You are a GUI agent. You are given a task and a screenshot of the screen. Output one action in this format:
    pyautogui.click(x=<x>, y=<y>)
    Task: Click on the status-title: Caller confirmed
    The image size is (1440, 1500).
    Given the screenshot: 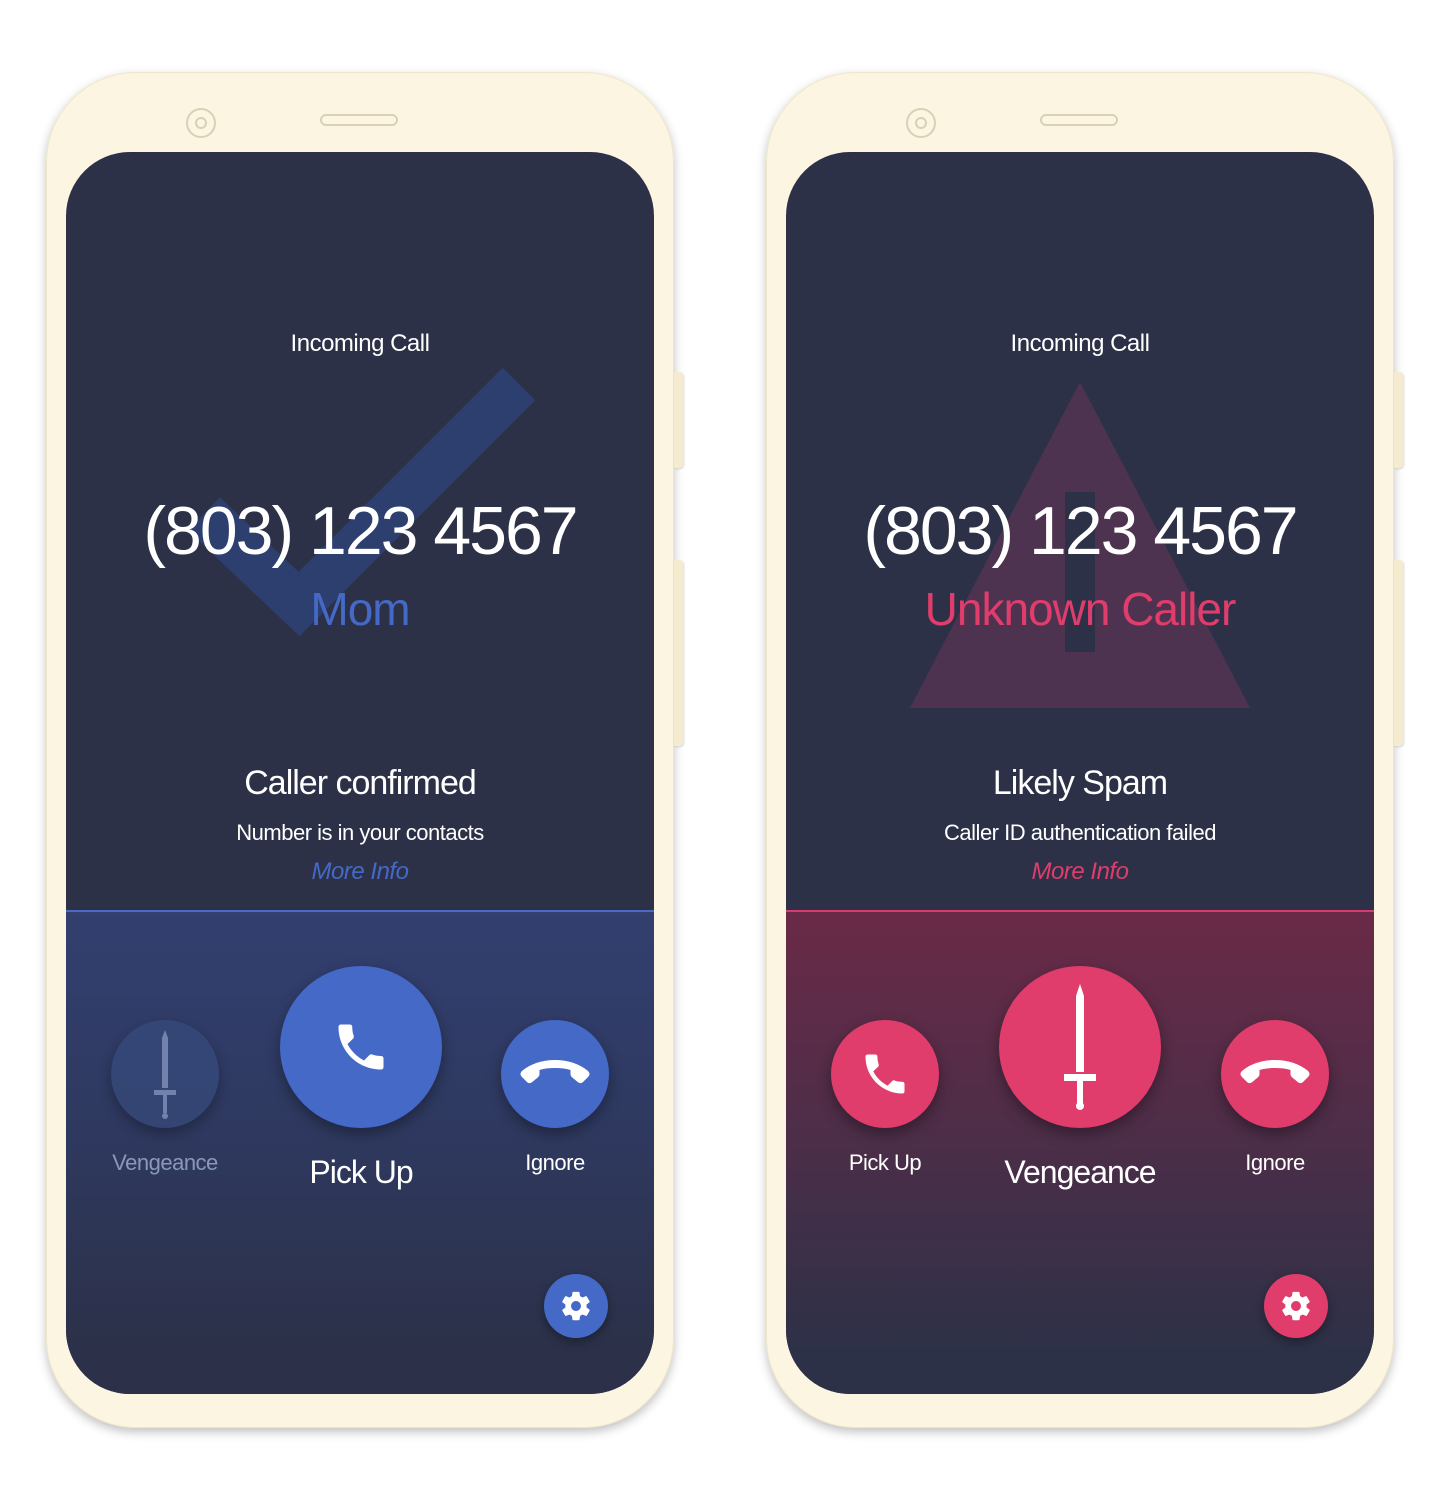 What is the action you would take?
    pyautogui.click(x=360, y=783)
    